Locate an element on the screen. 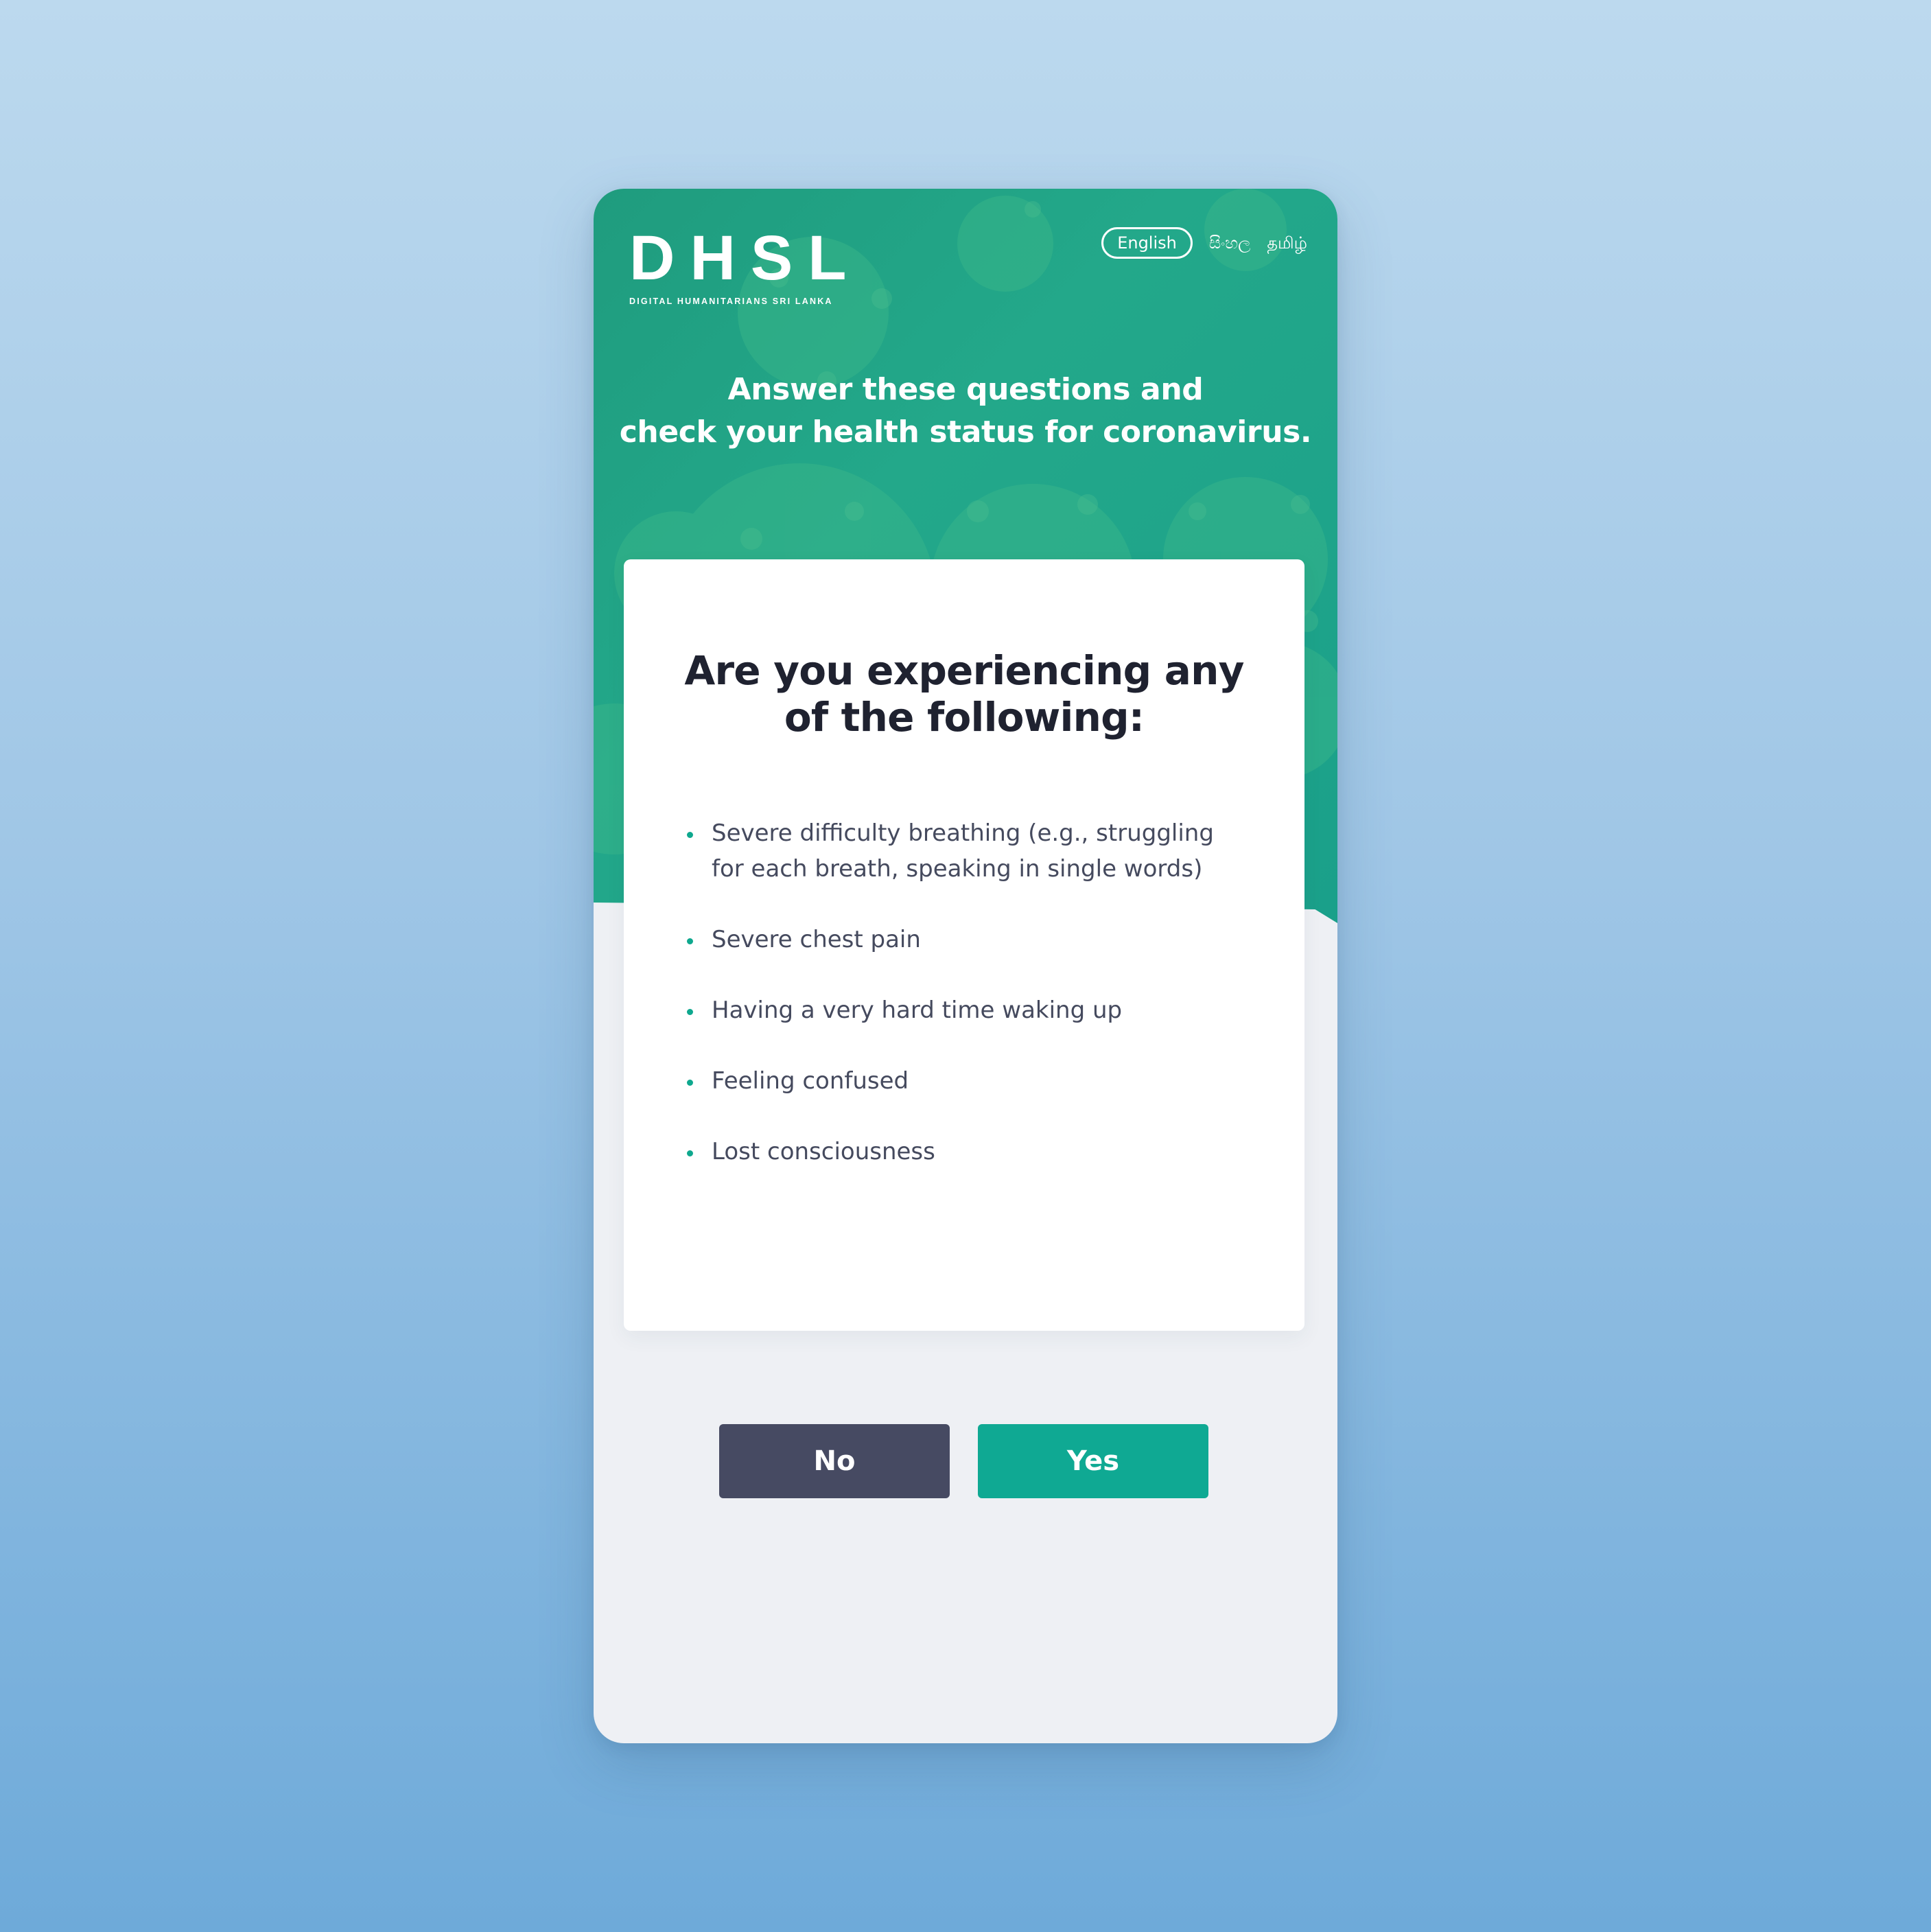 The height and width of the screenshot is (1932, 1931). question-title-line-1: Are you experiencing any is located at coordinates (964, 670).